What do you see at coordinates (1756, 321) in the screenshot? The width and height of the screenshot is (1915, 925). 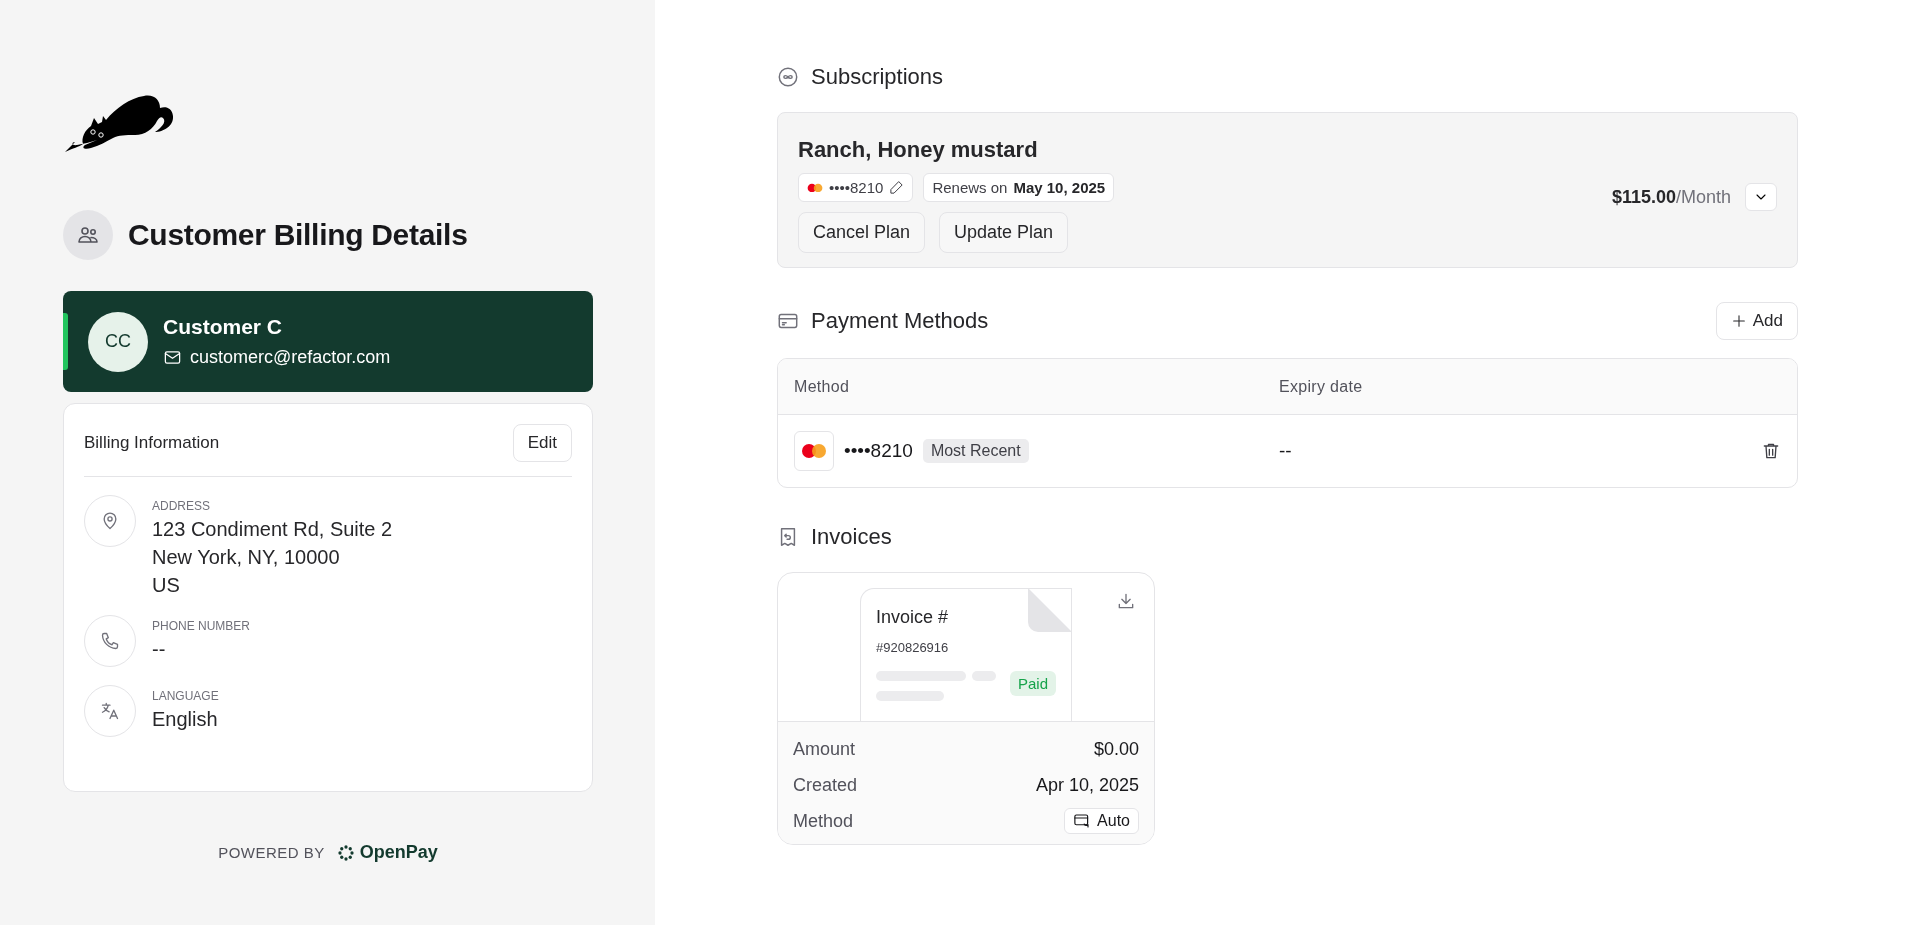 I see `add-button: Add` at bounding box center [1756, 321].